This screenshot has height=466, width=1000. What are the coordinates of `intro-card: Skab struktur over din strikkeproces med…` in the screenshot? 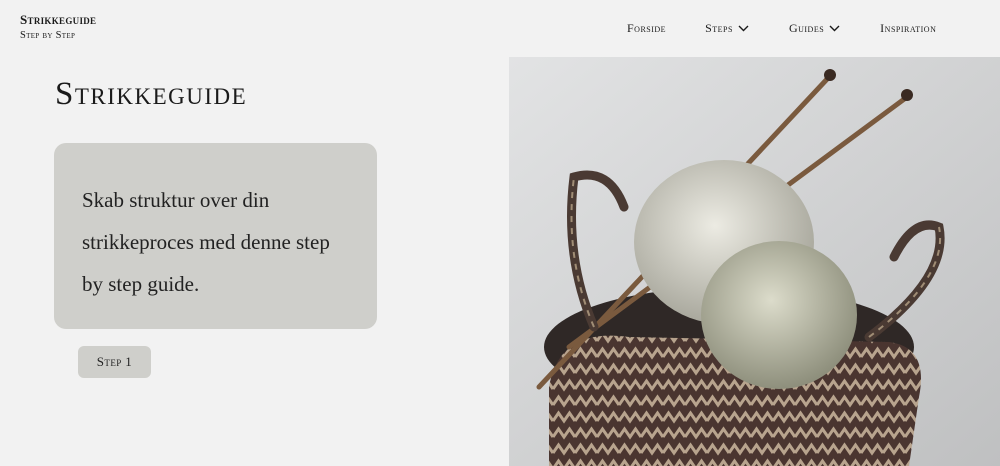 It's located at (215, 236).